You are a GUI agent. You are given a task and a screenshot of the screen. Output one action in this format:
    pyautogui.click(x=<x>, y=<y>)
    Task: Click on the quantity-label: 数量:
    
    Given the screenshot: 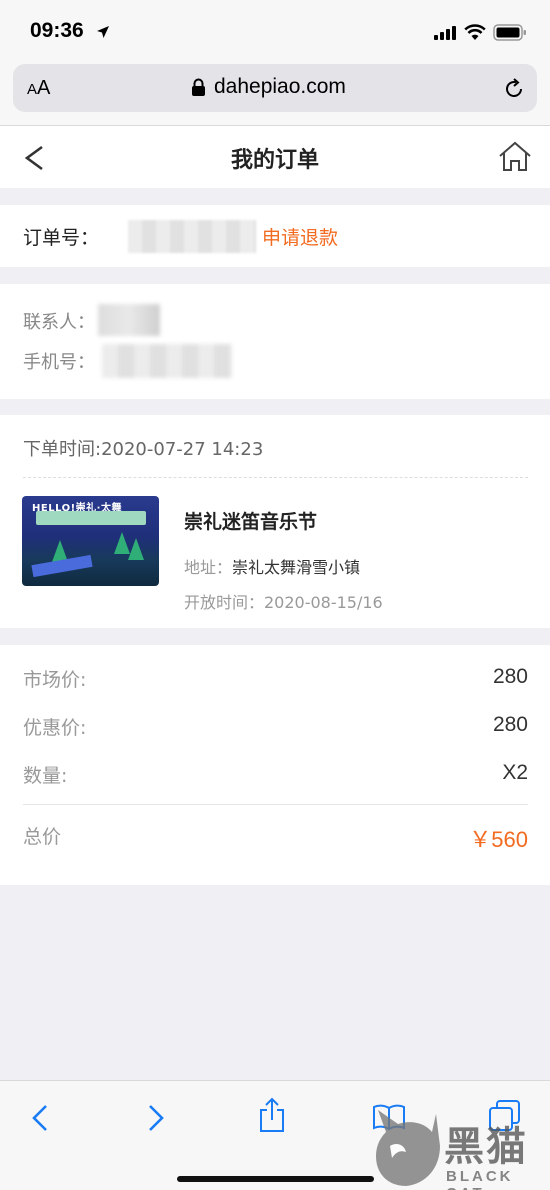 What is the action you would take?
    pyautogui.click(x=45, y=776)
    